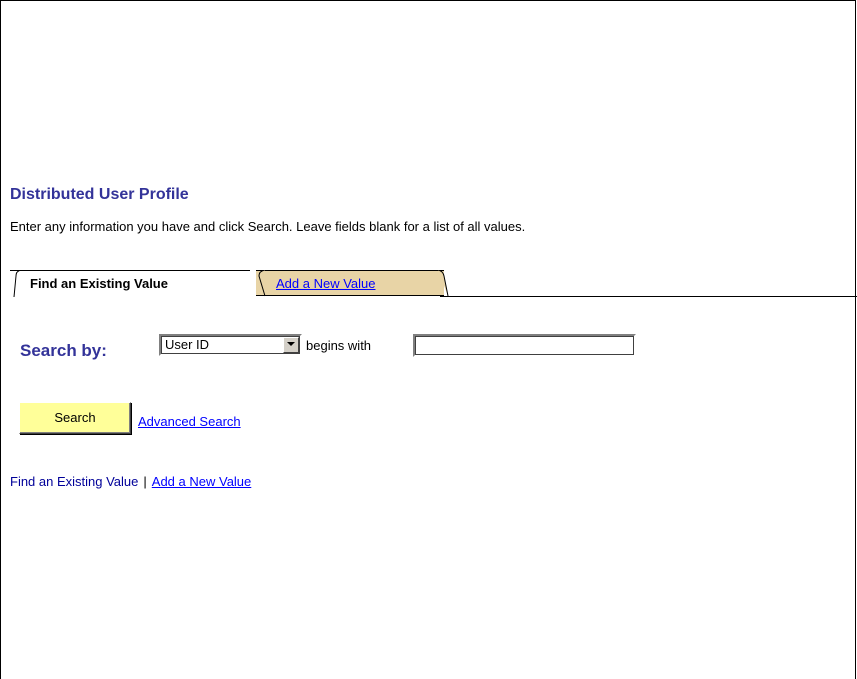 This screenshot has height=679, width=857. What do you see at coordinates (189, 421) in the screenshot?
I see `advanced-search-link: Advanced Search` at bounding box center [189, 421].